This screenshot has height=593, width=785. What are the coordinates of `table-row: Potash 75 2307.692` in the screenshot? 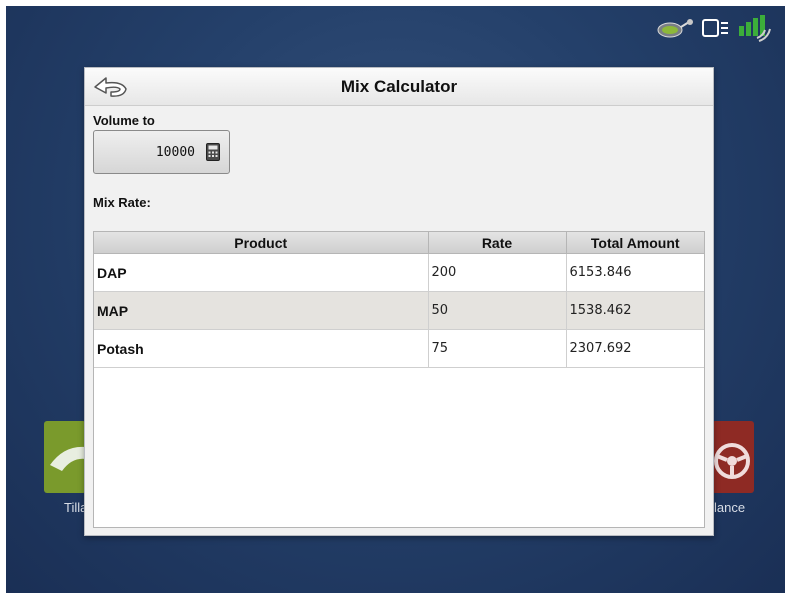 It's located at (399, 348).